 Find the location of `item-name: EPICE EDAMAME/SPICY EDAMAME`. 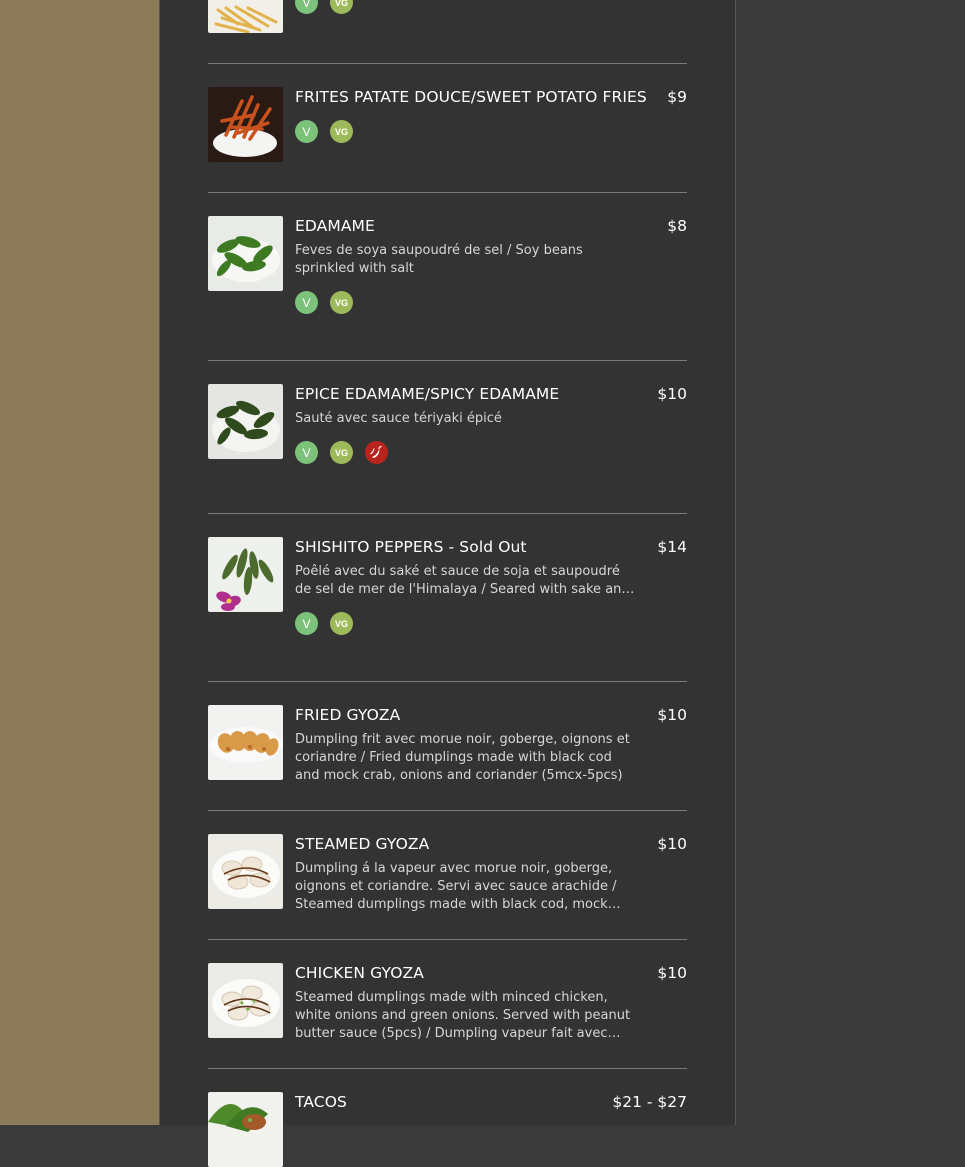

item-name: EPICE EDAMAME/SPICY EDAMAME is located at coordinates (427, 394).